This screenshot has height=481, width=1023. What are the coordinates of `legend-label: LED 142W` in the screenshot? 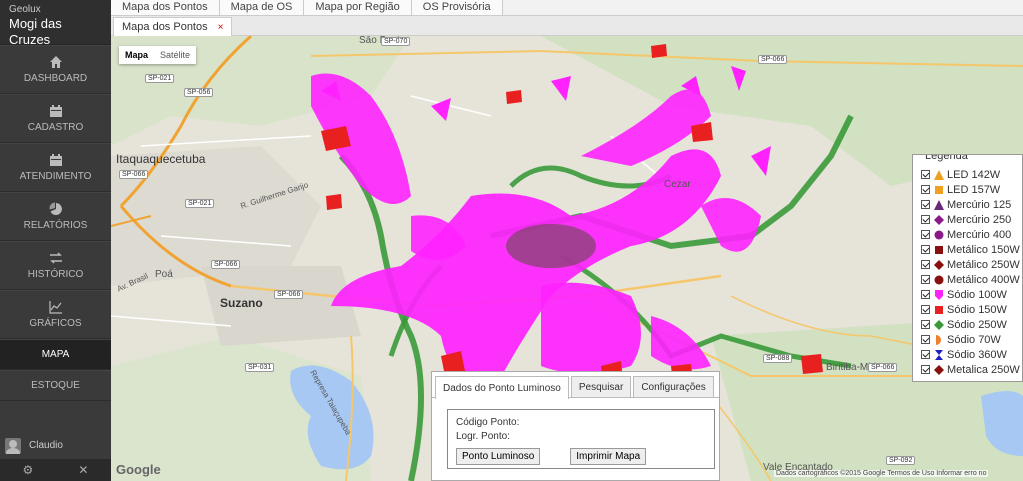 It's located at (974, 174).